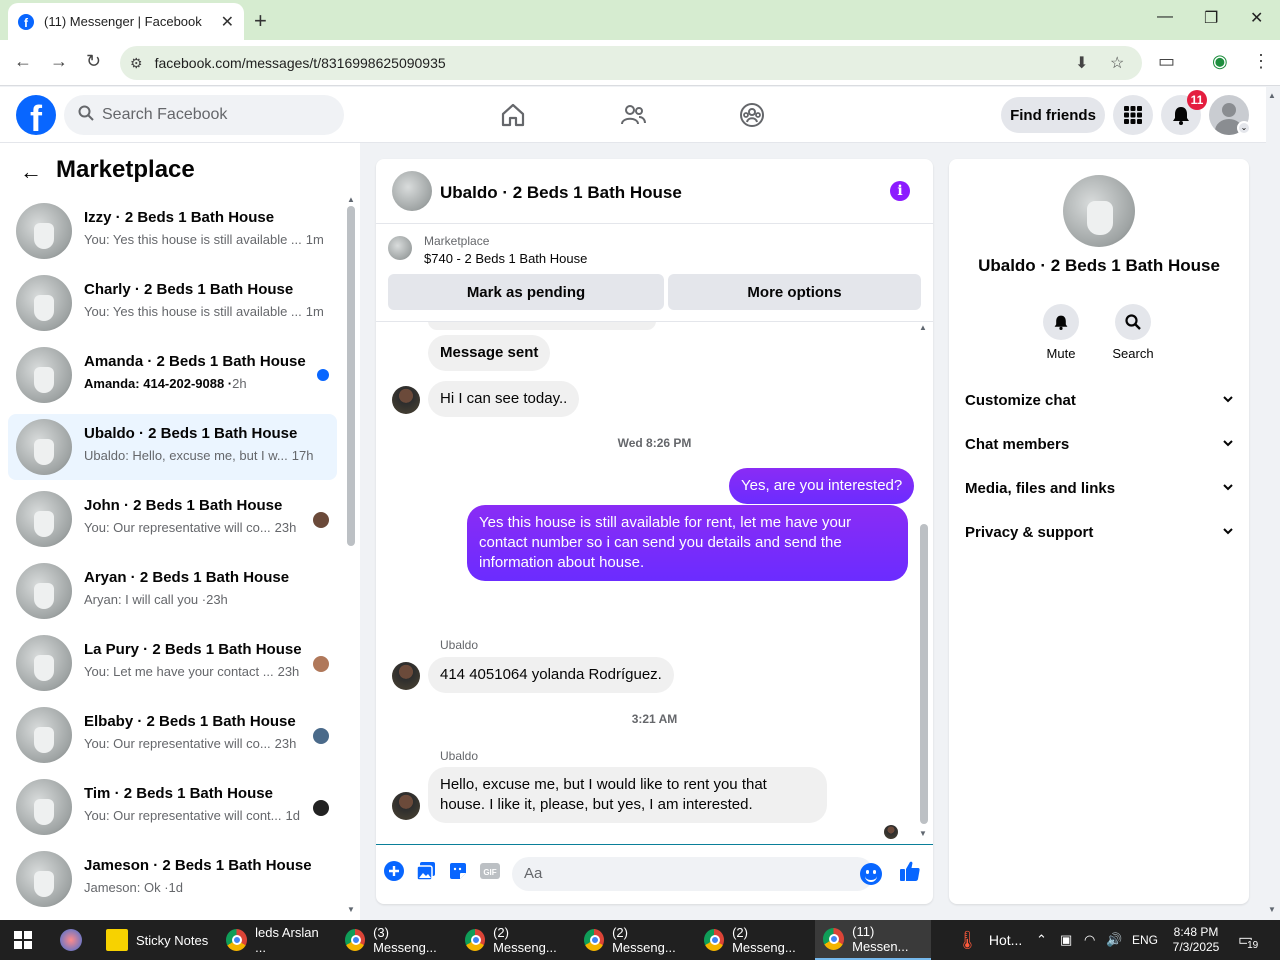 This screenshot has height=960, width=1280. I want to click on profile-icon: ◉, so click(1220, 61).